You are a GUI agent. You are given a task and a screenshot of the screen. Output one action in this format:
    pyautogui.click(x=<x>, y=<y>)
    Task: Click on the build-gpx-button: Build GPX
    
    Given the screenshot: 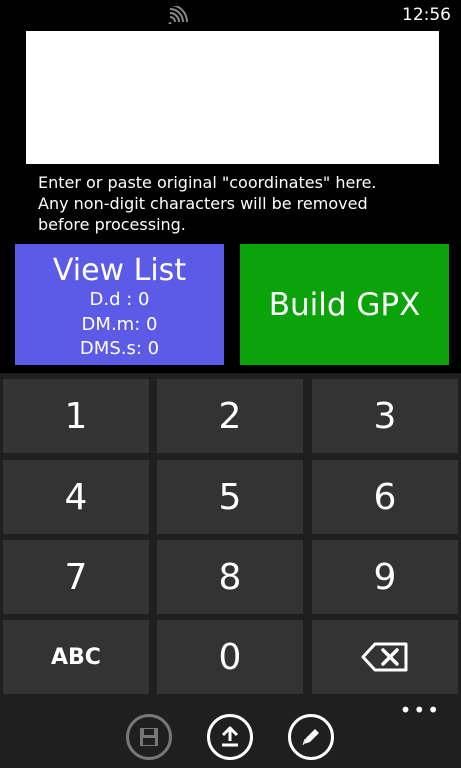 What is the action you would take?
    pyautogui.click(x=344, y=304)
    